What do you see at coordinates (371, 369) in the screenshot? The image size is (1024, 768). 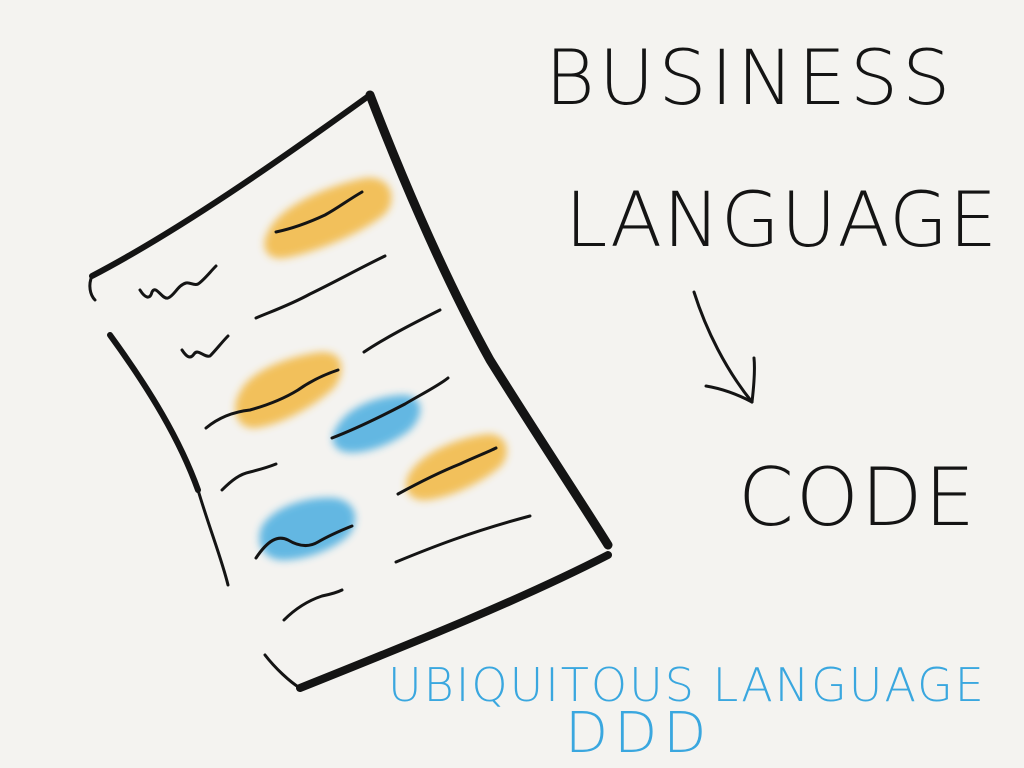 I see `highlight-marks` at bounding box center [371, 369].